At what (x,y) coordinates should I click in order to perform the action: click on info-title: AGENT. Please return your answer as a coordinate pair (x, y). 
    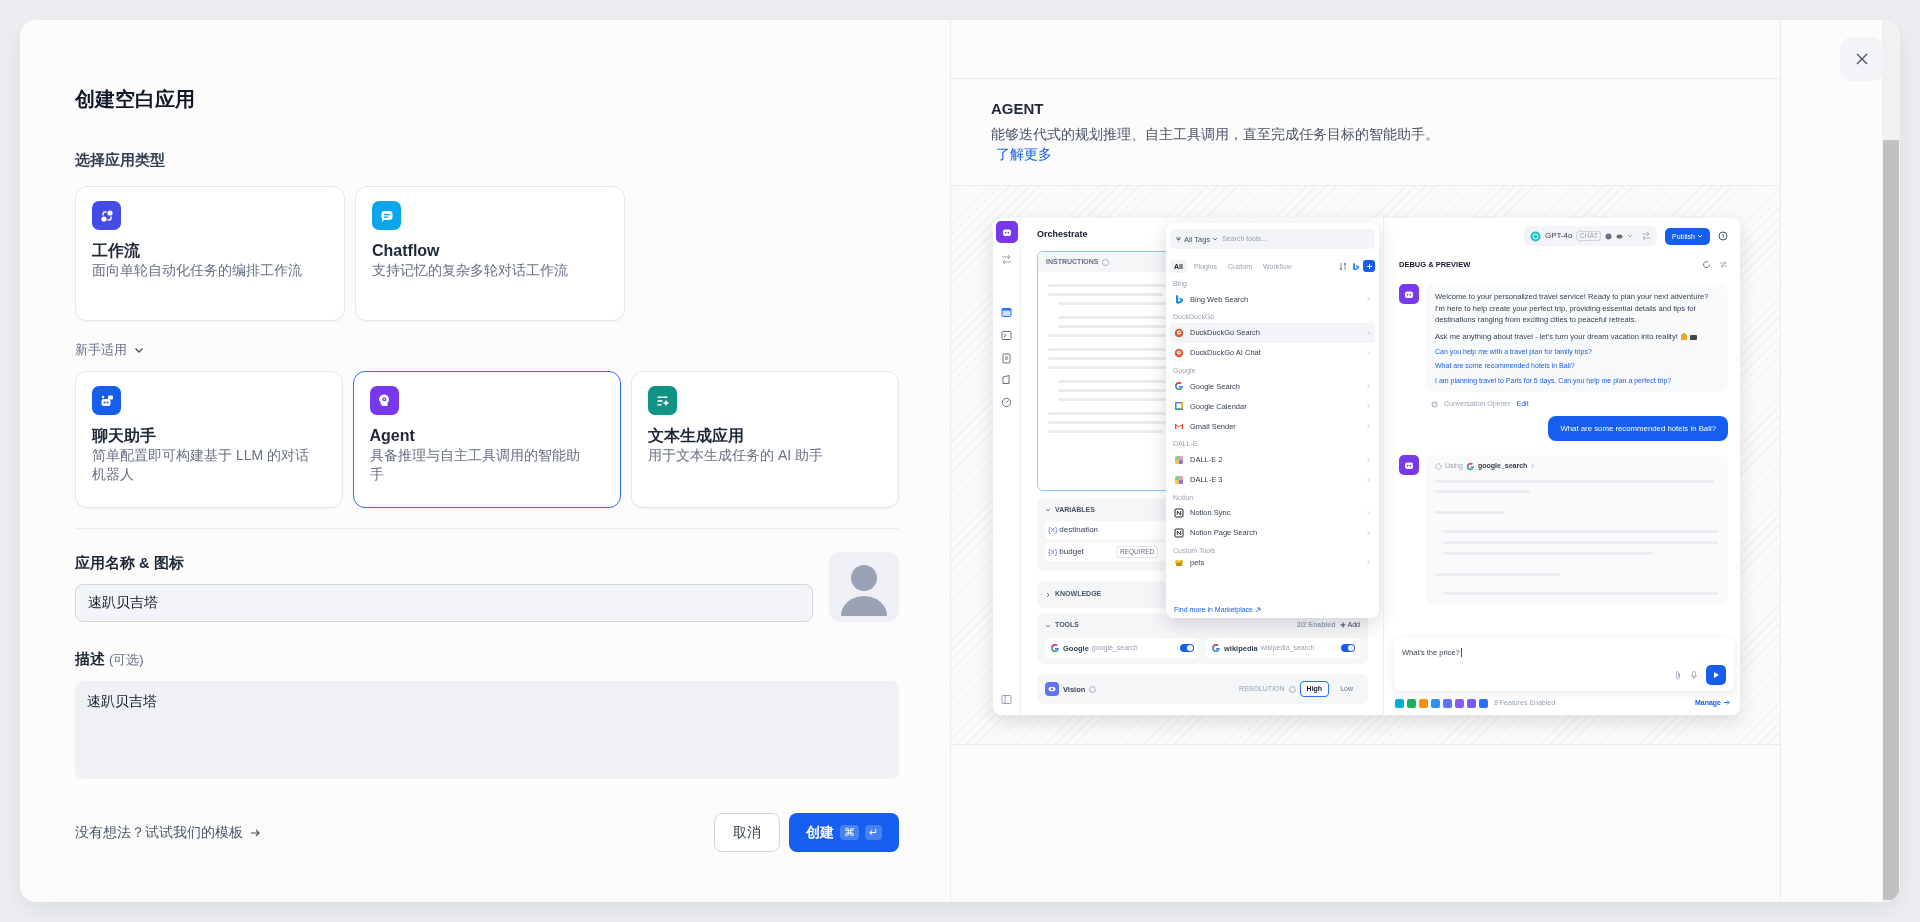
    Looking at the image, I should click on (1018, 109).